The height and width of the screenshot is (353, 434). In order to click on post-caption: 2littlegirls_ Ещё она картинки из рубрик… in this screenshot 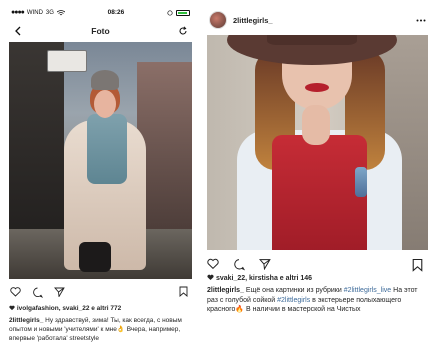, I will do `click(317, 300)`.